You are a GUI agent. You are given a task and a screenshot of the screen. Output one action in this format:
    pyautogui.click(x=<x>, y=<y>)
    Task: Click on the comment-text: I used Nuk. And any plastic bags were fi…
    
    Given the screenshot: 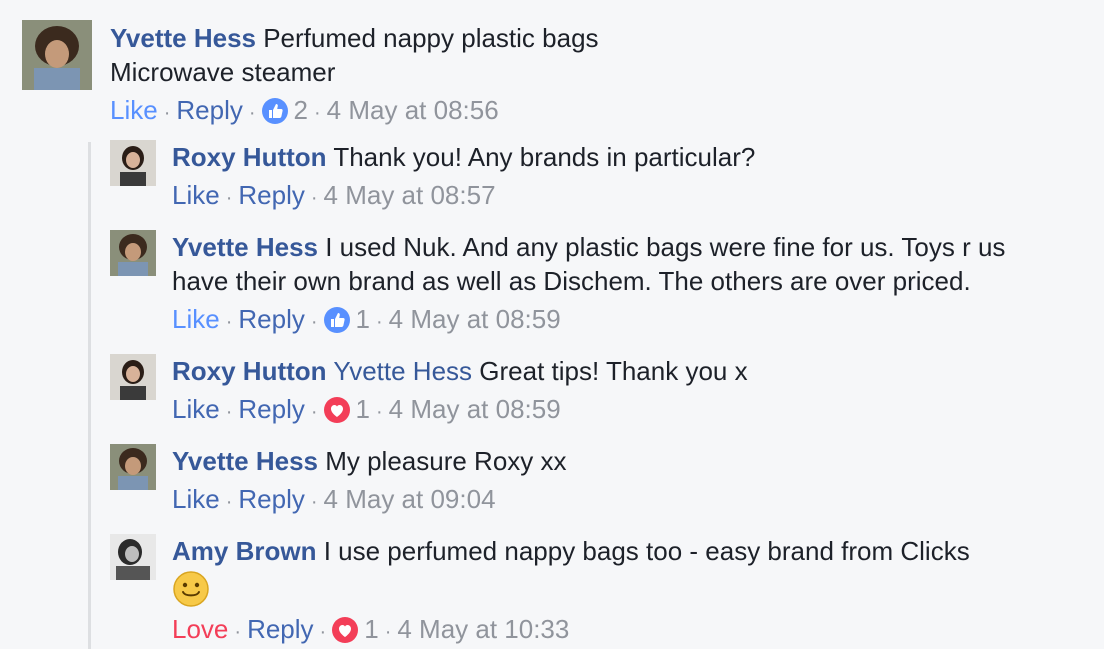 What is the action you would take?
    pyautogui.click(x=665, y=247)
    